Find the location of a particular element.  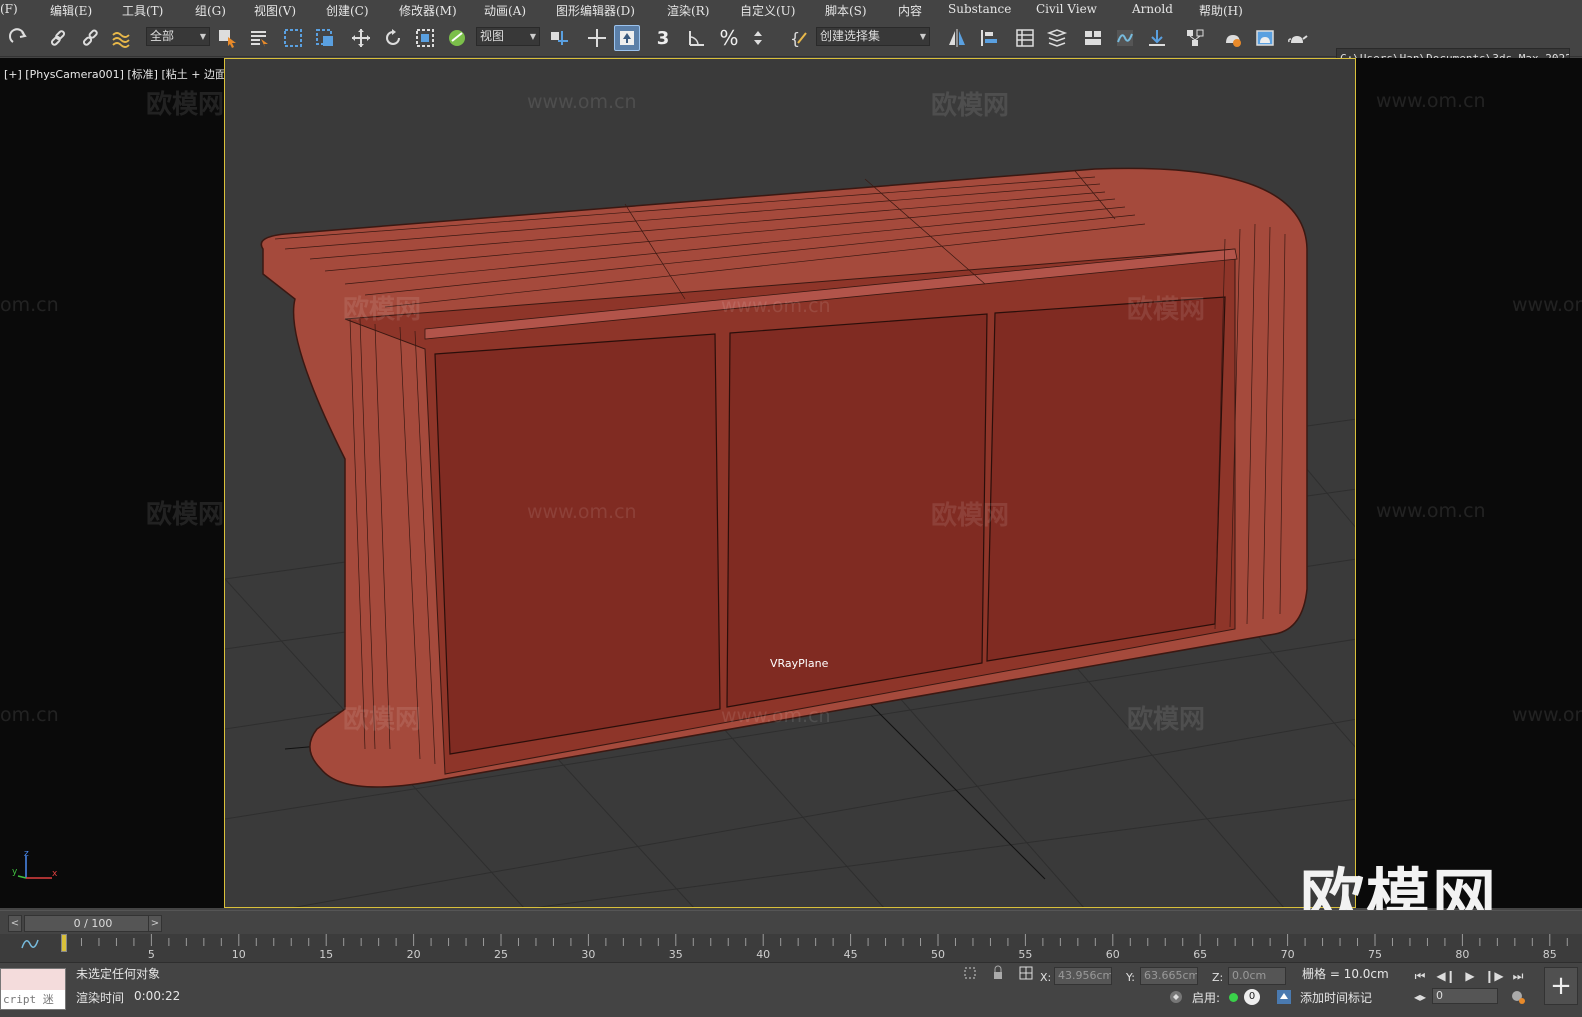

window-crossing-icon is located at coordinates (324, 37).